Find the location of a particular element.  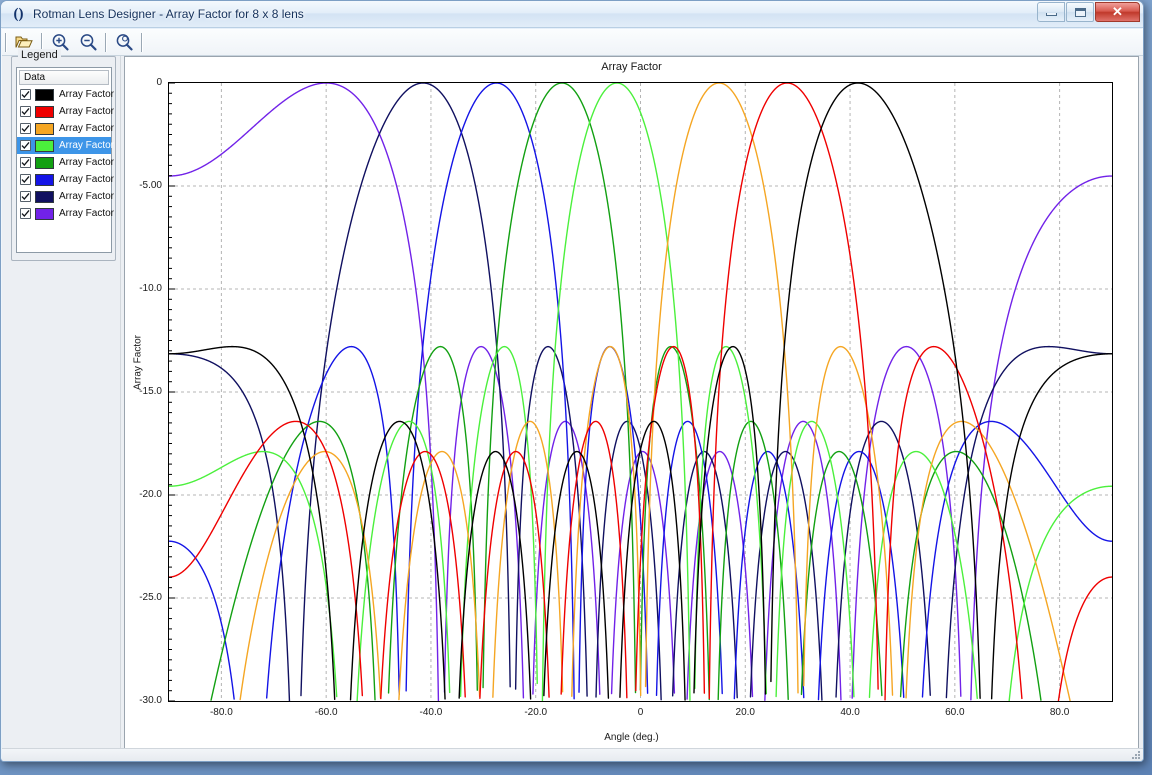

x-axis-tick-label: 40.0 is located at coordinates (850, 712).